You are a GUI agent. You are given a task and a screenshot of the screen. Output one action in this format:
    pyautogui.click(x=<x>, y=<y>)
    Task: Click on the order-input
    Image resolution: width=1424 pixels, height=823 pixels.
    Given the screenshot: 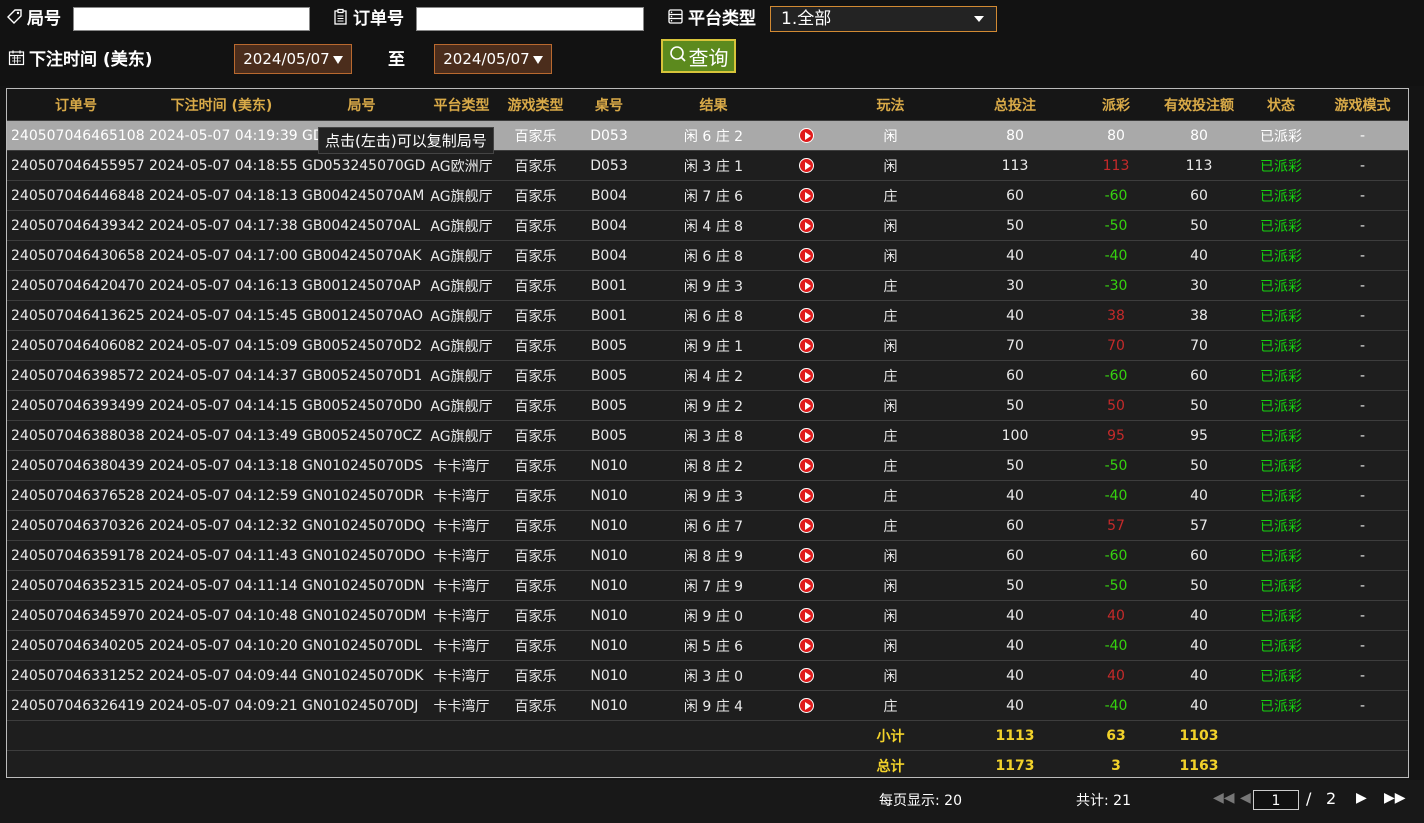 What is the action you would take?
    pyautogui.click(x=530, y=19)
    